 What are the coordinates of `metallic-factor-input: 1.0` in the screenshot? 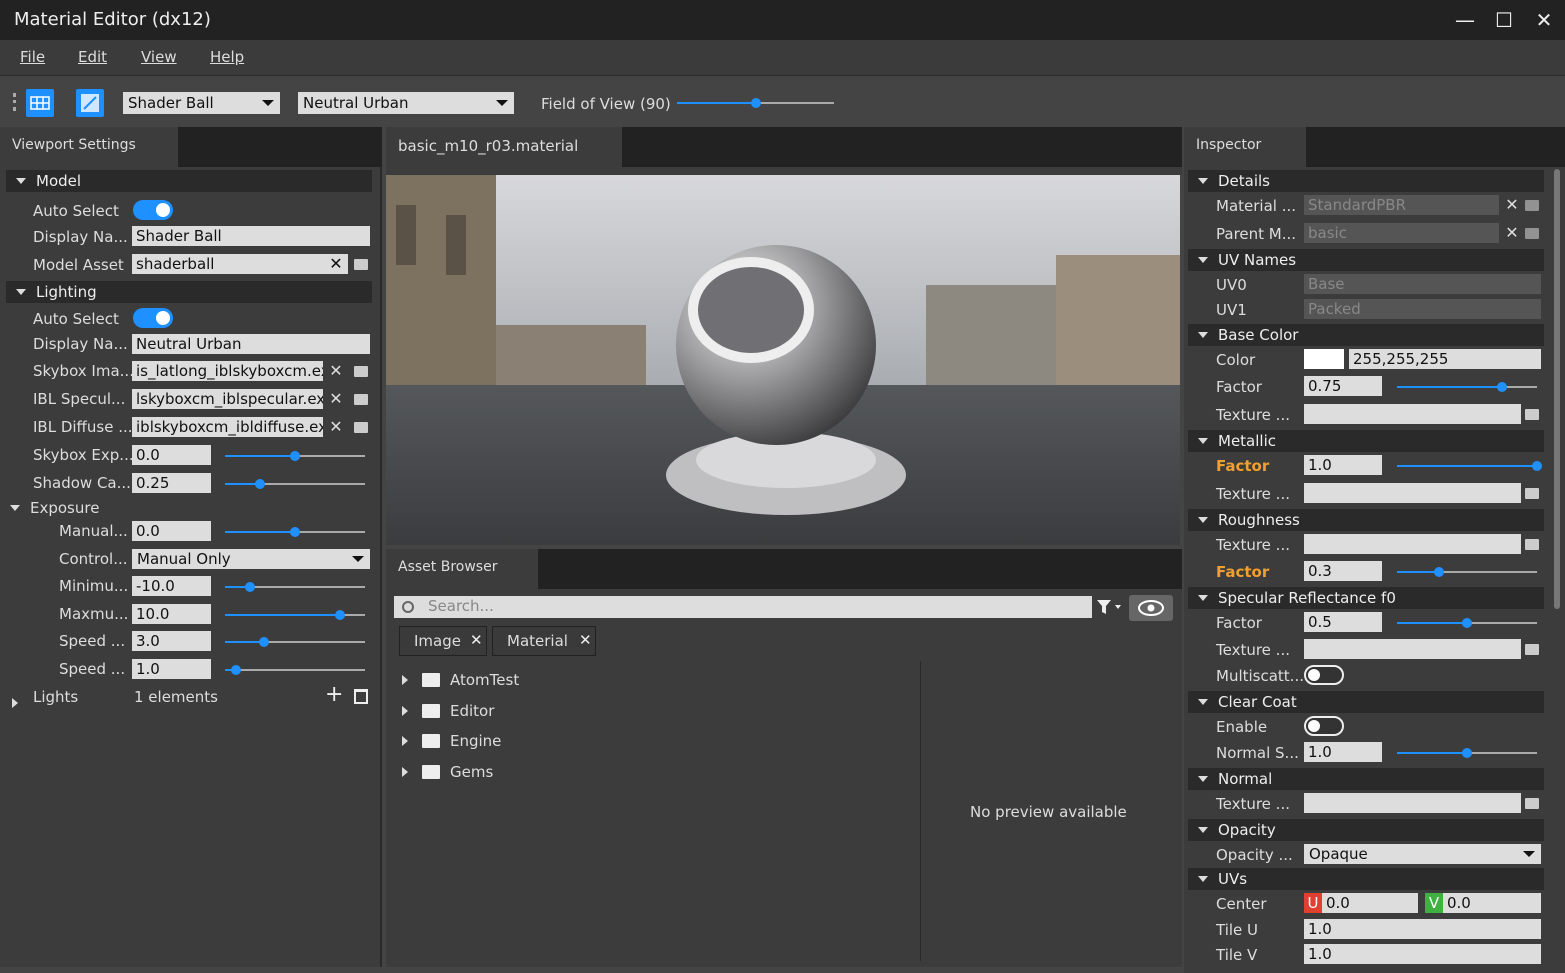 It's located at (1343, 465).